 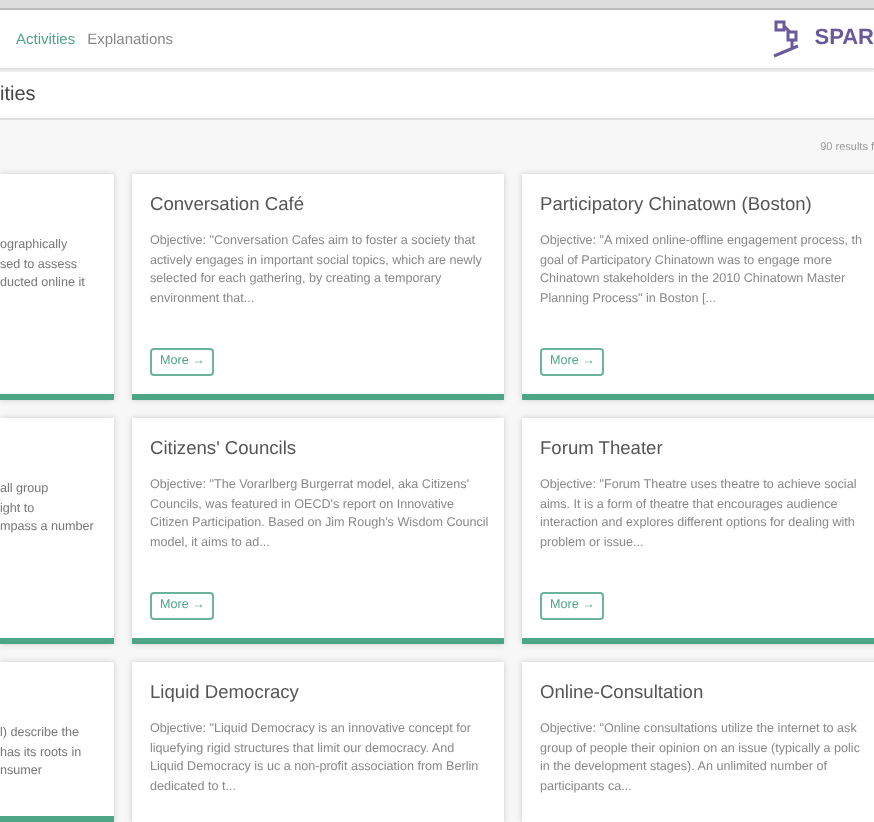 What do you see at coordinates (602, 448) in the screenshot?
I see `card-title: Forum Theater` at bounding box center [602, 448].